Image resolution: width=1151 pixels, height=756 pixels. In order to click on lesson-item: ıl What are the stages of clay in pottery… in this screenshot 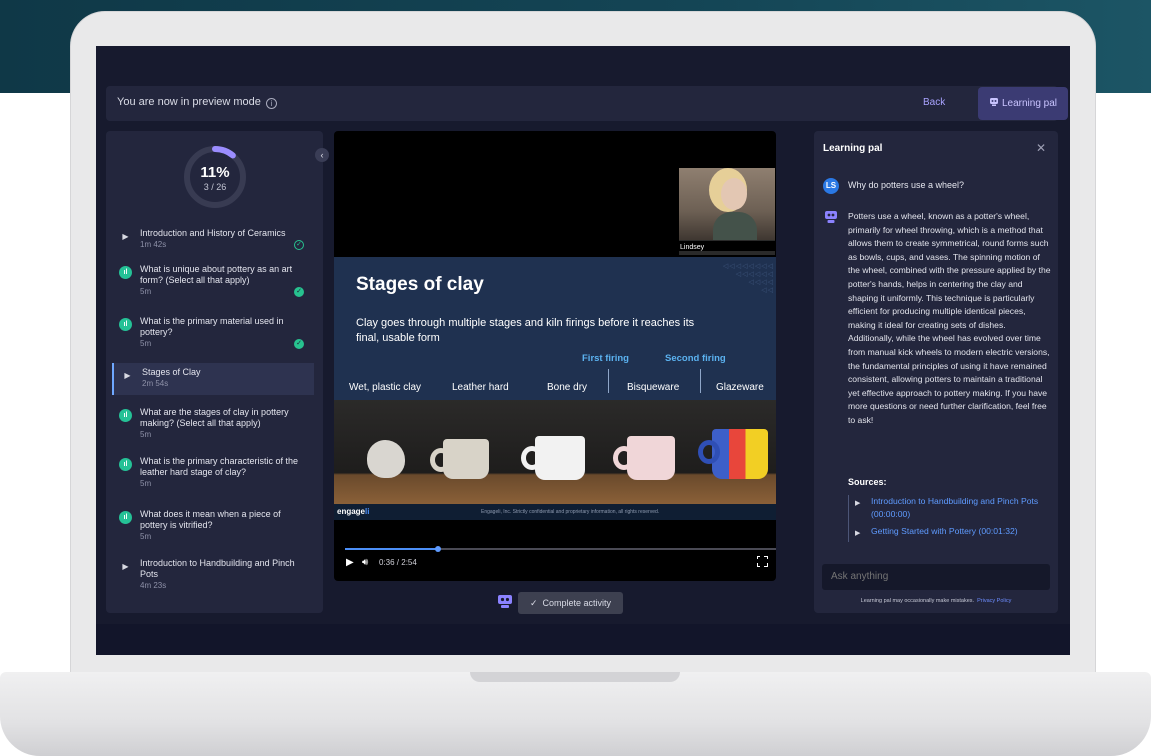, I will do `click(213, 425)`.